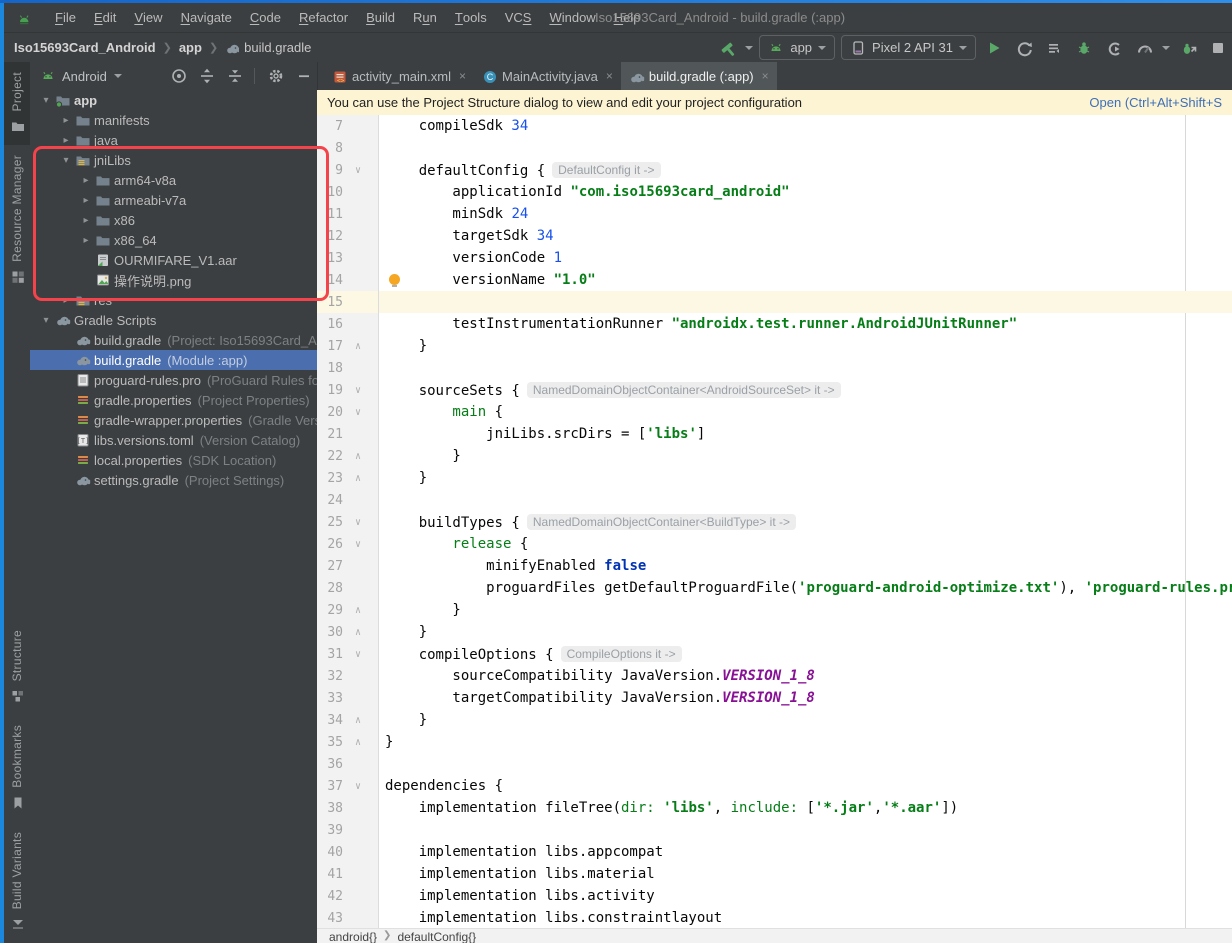 Image resolution: width=1232 pixels, height=943 pixels. Describe the element at coordinates (1166, 47) in the screenshot. I see `gauge-dropdown-icon` at that location.